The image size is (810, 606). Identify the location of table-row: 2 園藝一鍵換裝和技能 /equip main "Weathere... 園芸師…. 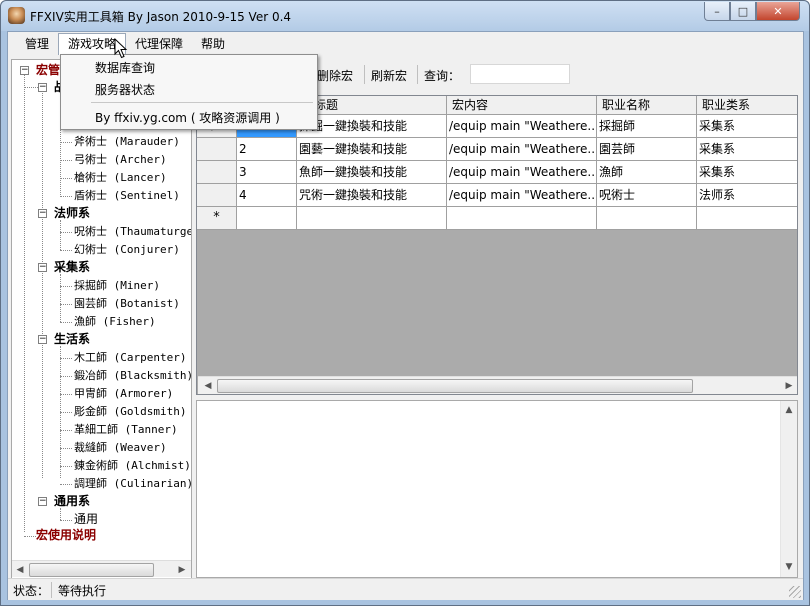
(497, 149).